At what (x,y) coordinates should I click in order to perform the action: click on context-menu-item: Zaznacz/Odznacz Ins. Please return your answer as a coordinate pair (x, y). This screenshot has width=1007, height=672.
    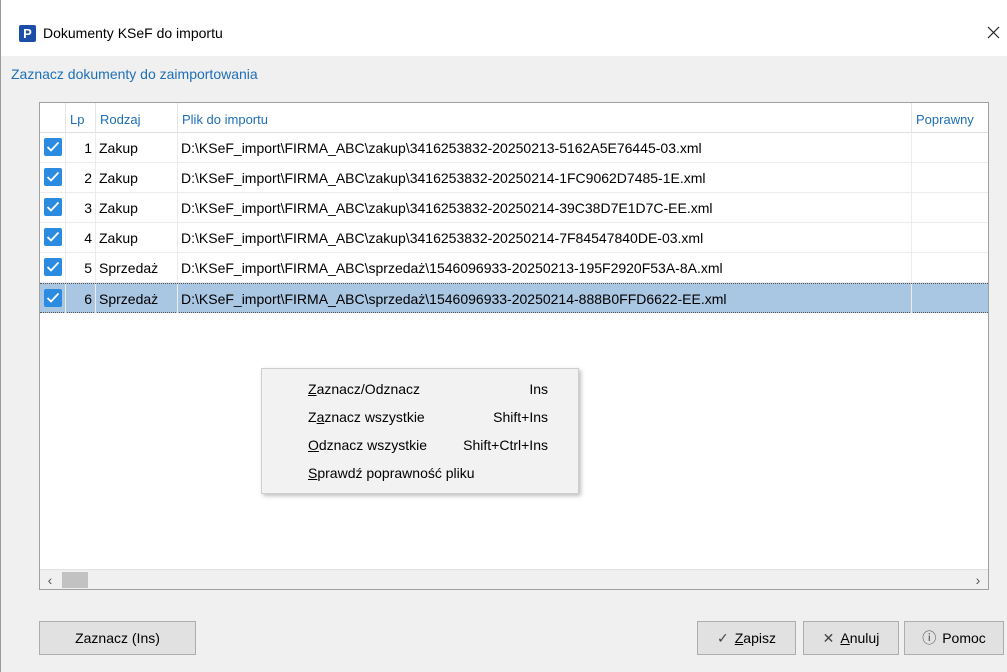
    Looking at the image, I should click on (420, 389).